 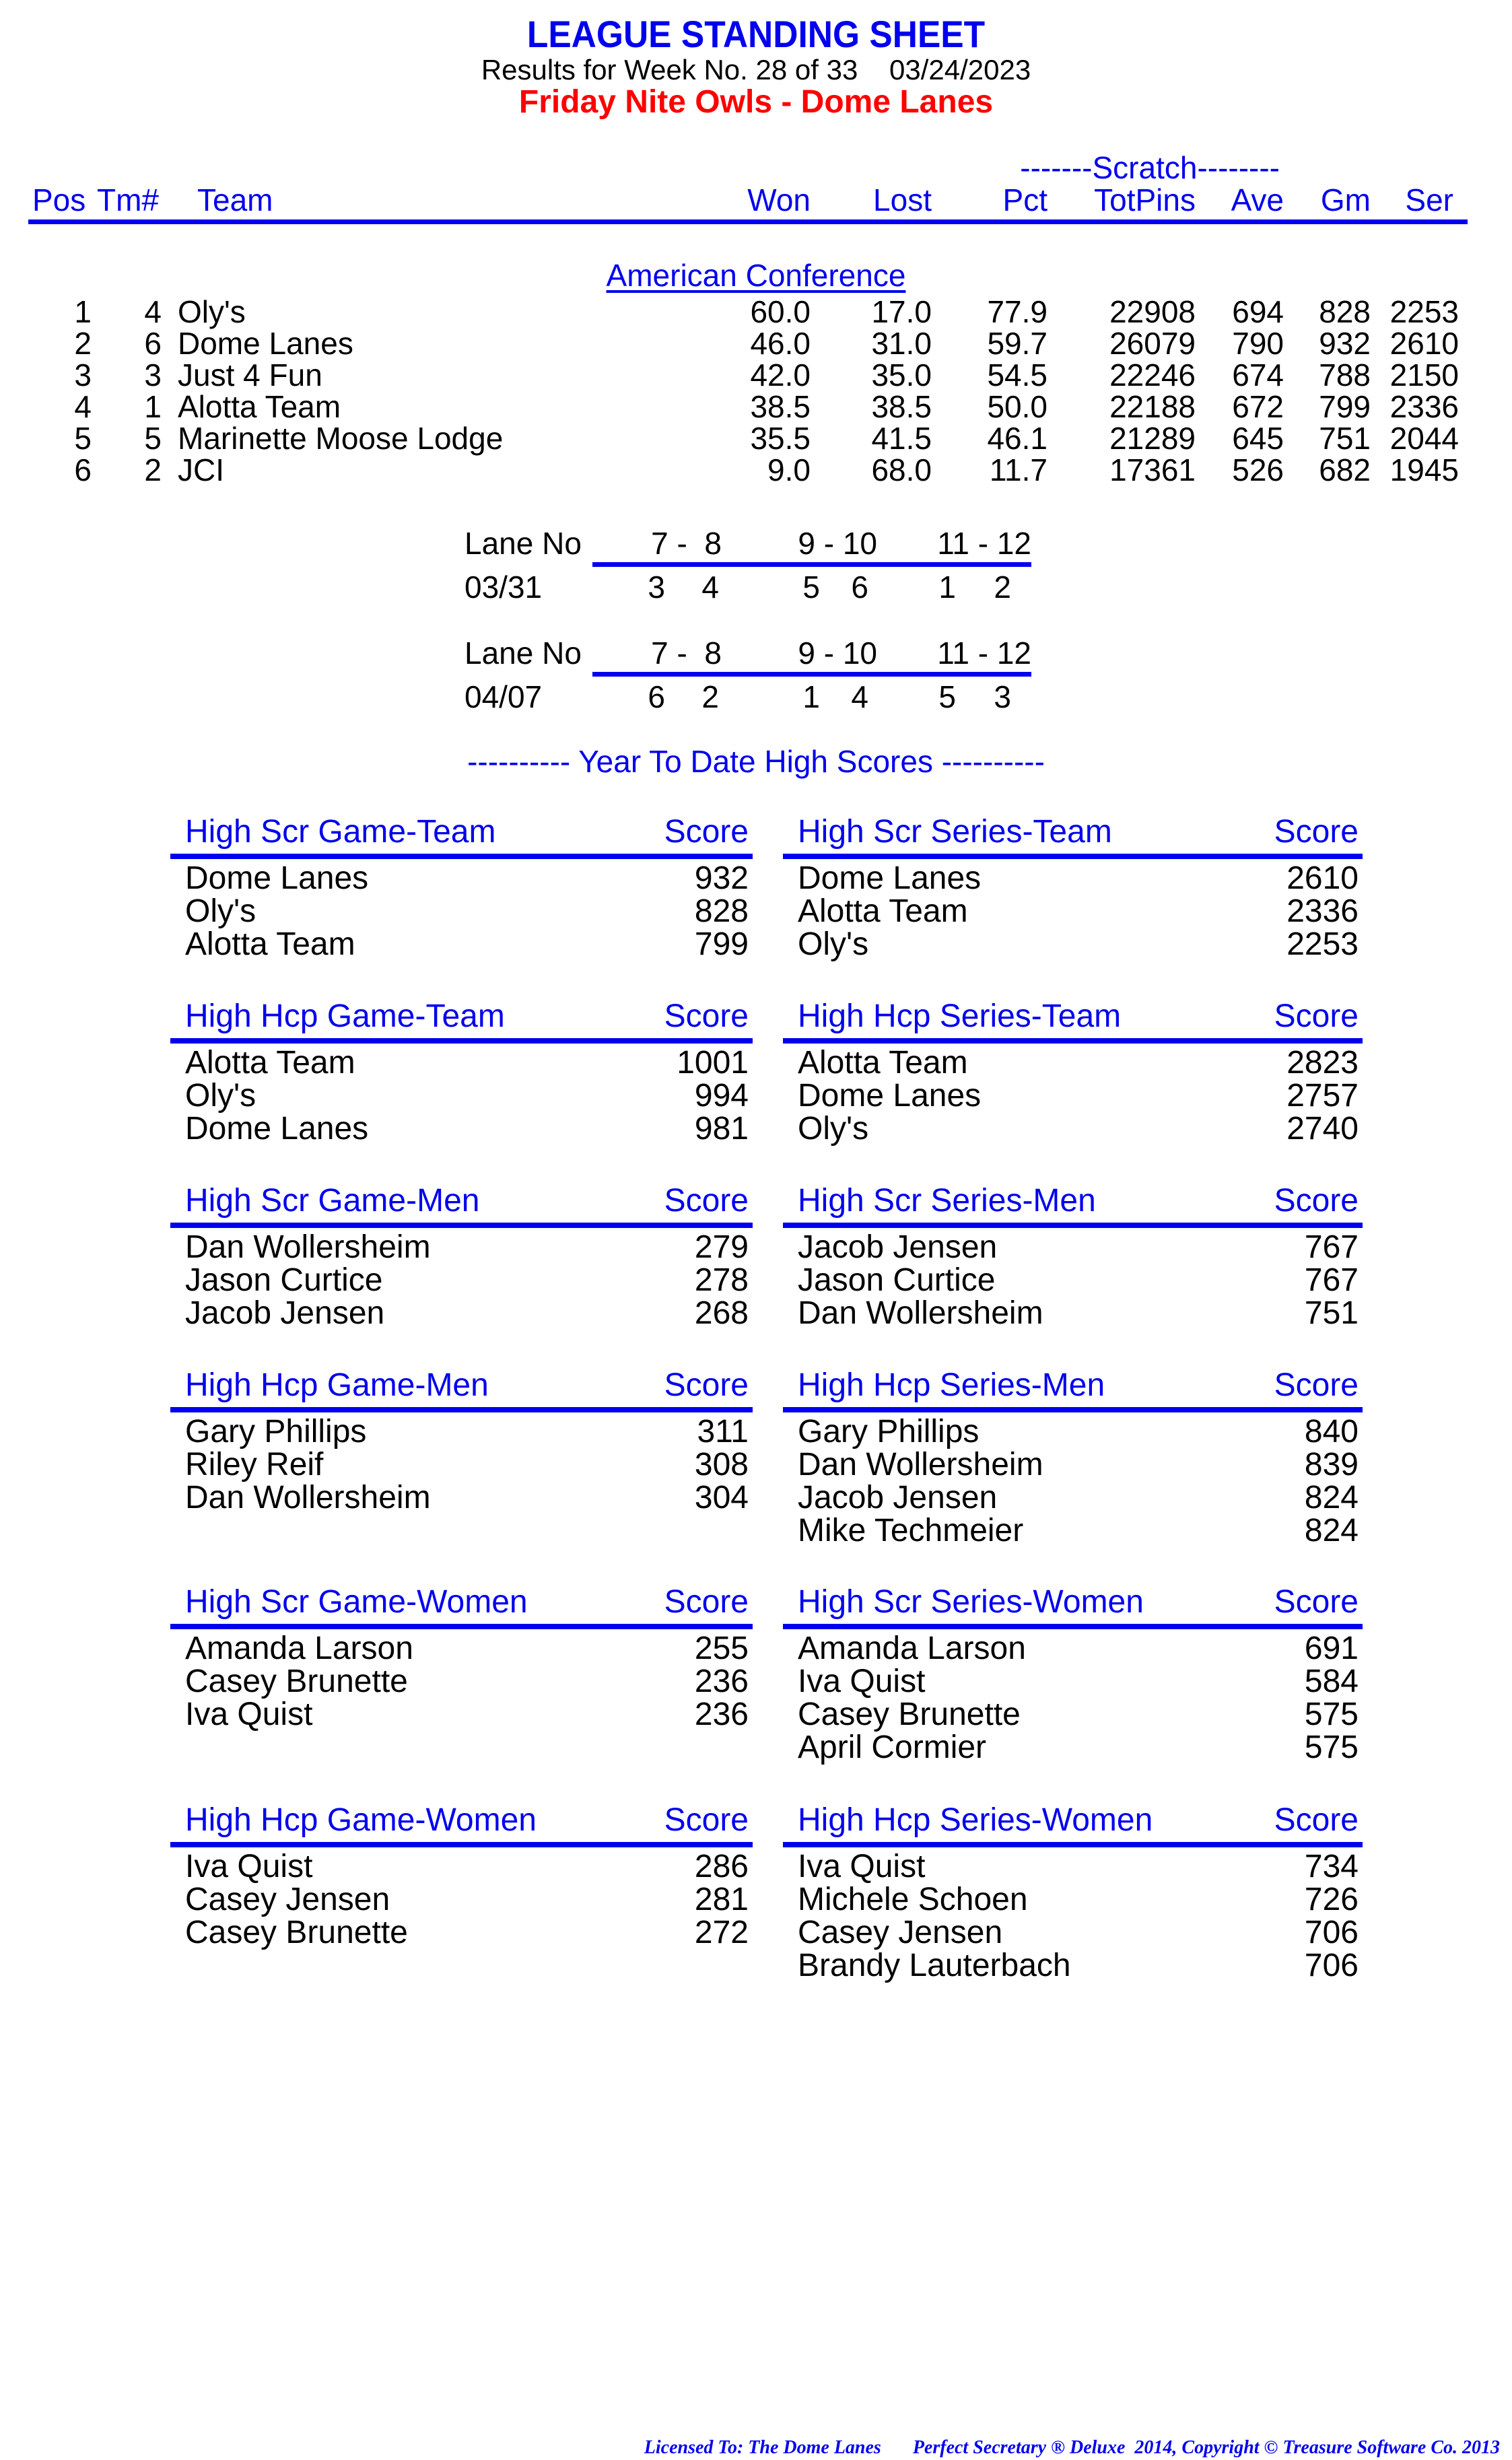 What do you see at coordinates (1073, 1201) in the screenshot?
I see `section-header: High Scr Series-Men Score` at bounding box center [1073, 1201].